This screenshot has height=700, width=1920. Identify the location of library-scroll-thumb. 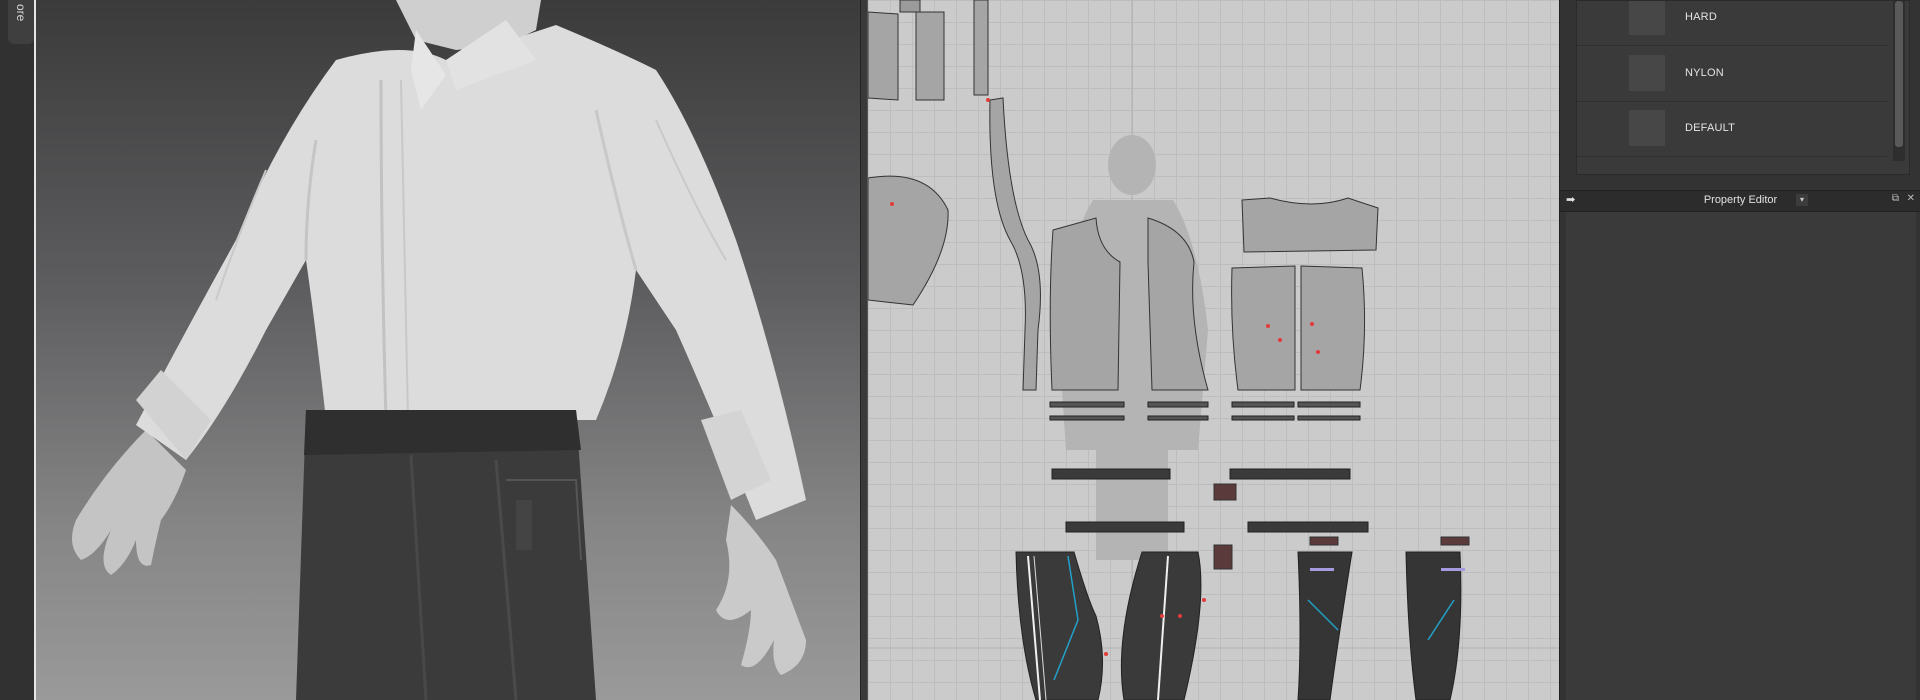
(1899, 74).